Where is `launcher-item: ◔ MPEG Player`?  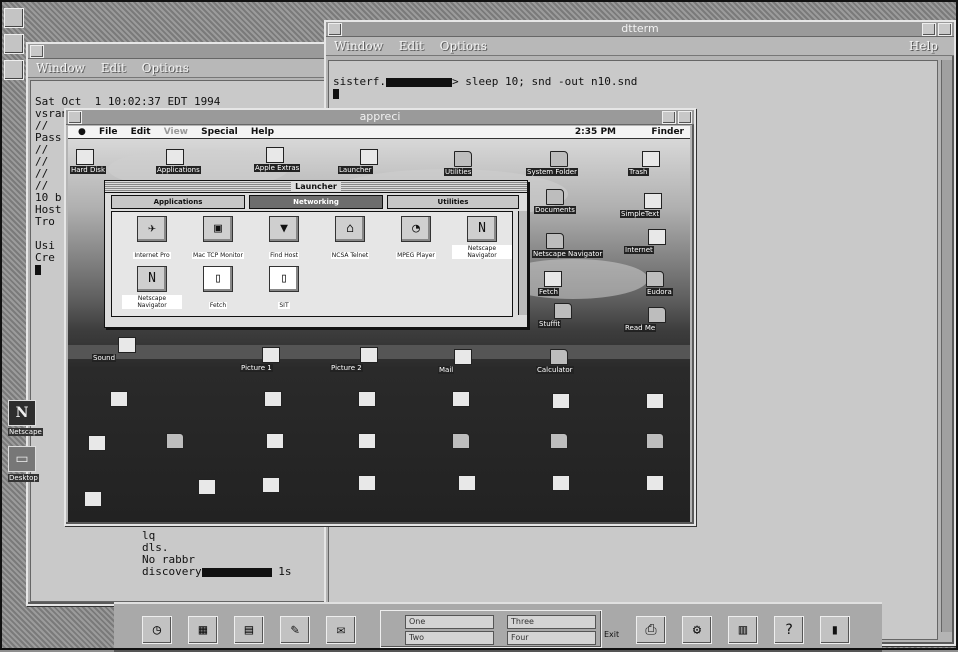 launcher-item: ◔ MPEG Player is located at coordinates (416, 238).